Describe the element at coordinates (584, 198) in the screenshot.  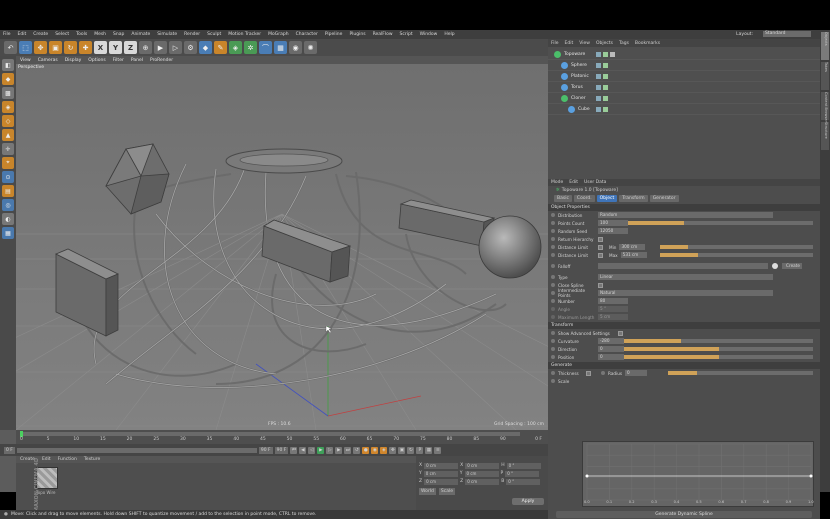
I see `tab-coord: Coord.` at that location.